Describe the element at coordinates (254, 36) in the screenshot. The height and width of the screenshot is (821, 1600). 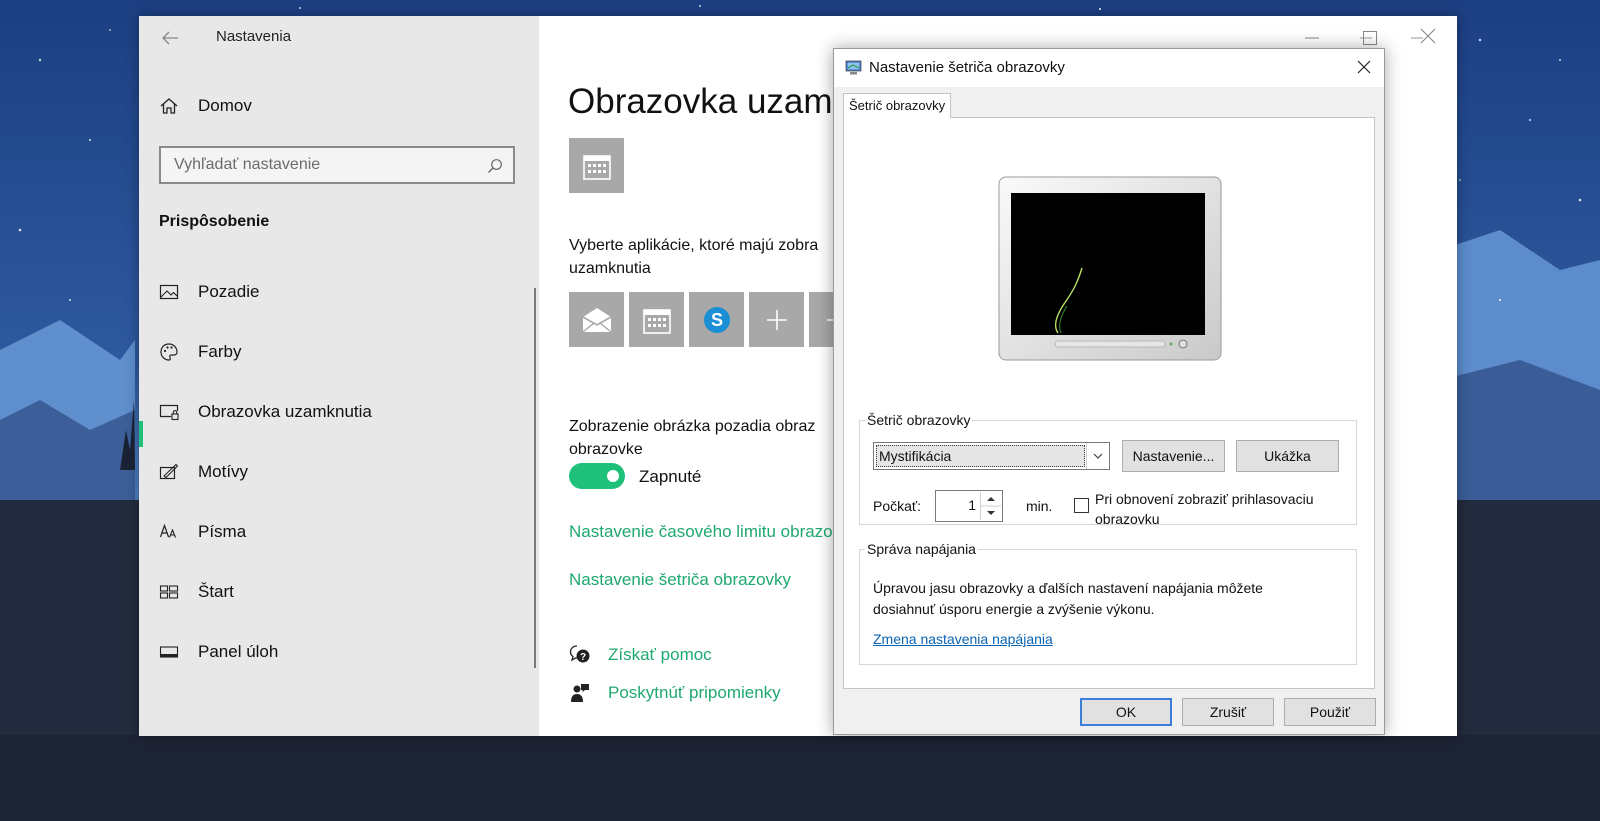
I see `app-title: Nastavenia` at that location.